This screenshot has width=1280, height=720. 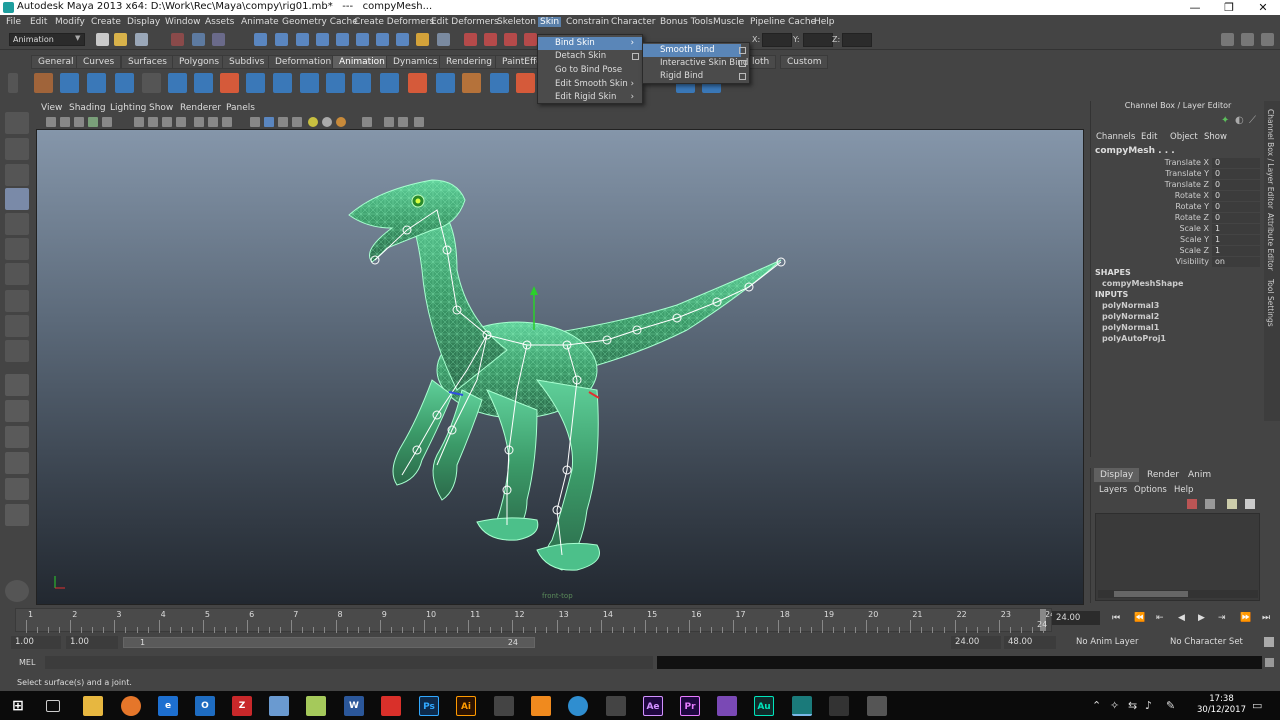 I want to click on constraint-icon, so click(x=229, y=83).